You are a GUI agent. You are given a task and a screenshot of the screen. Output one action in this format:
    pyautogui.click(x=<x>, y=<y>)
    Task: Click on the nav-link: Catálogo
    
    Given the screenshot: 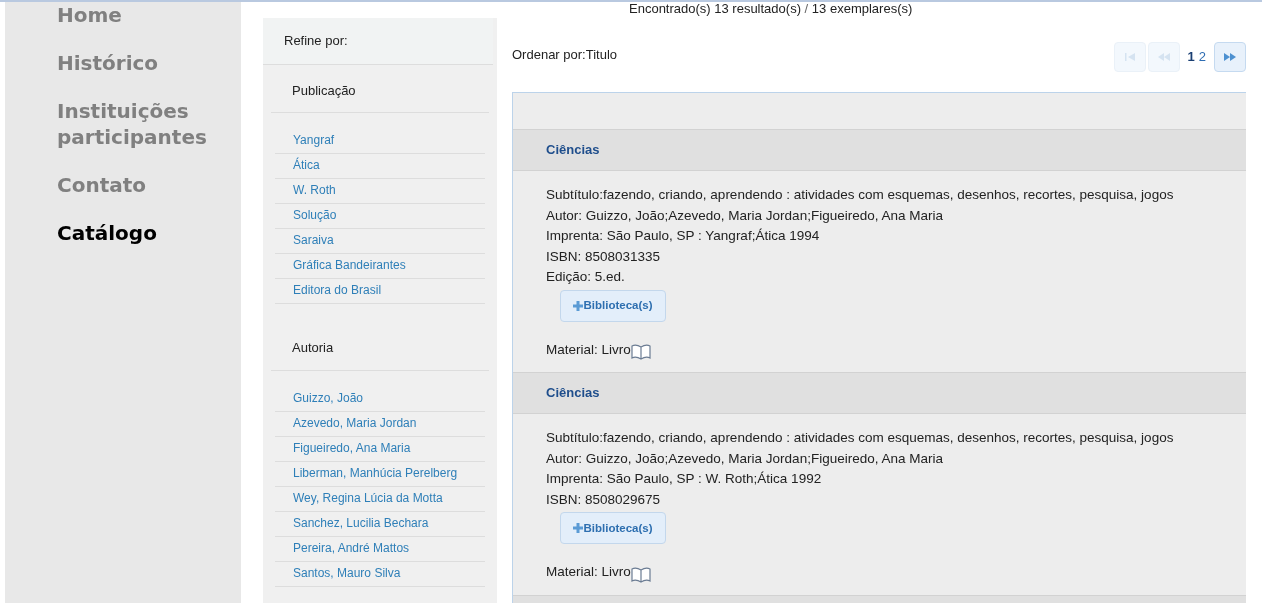 What is the action you would take?
    pyautogui.click(x=149, y=233)
    